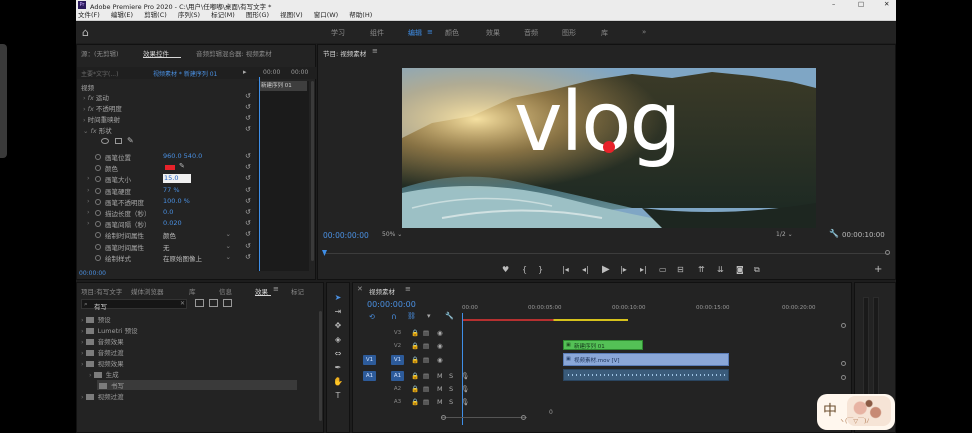 Image resolution: width=972 pixels, height=433 pixels. What do you see at coordinates (646, 375) in the screenshot?
I see `clip-audio` at bounding box center [646, 375].